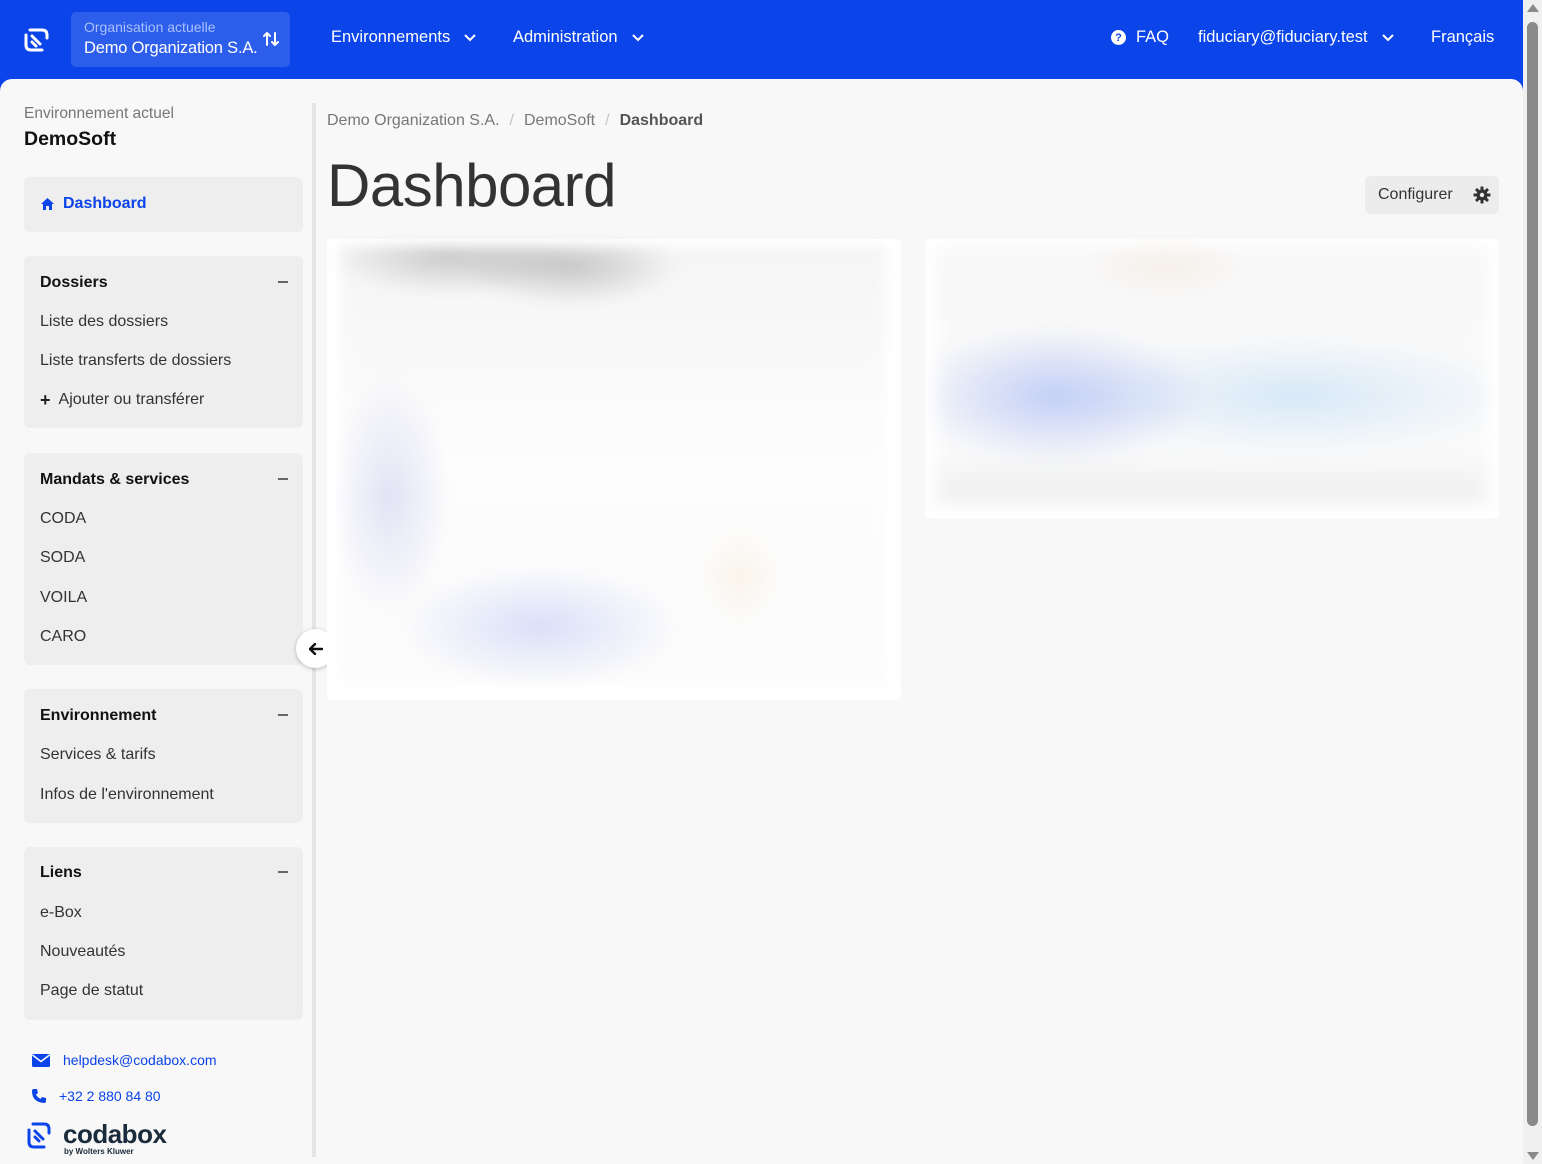 The image size is (1542, 1164). I want to click on sidebar-item-coda: CODA, so click(63, 519).